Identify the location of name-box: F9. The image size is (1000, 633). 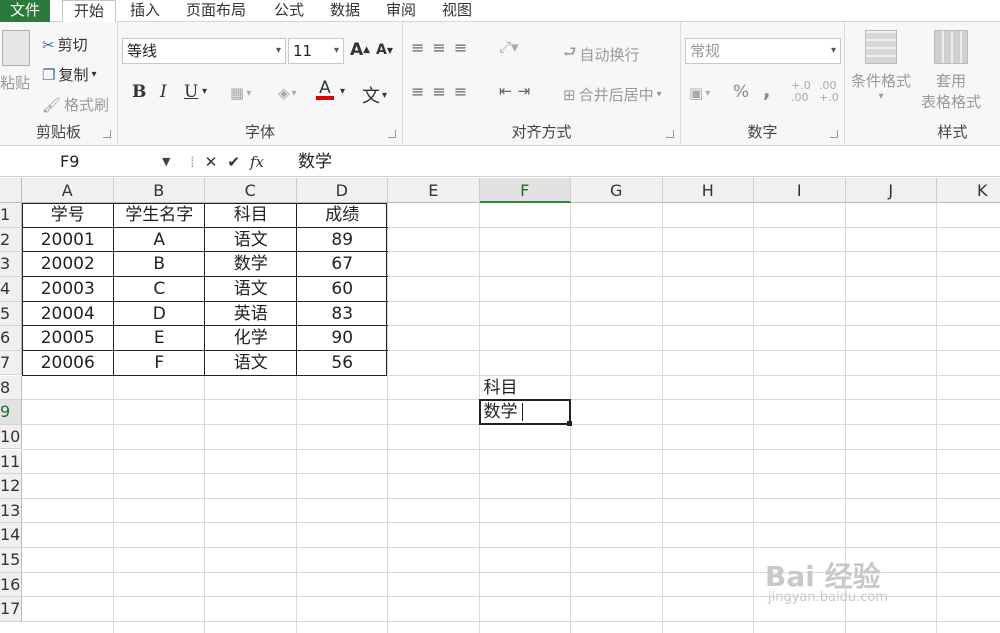
(89, 162).